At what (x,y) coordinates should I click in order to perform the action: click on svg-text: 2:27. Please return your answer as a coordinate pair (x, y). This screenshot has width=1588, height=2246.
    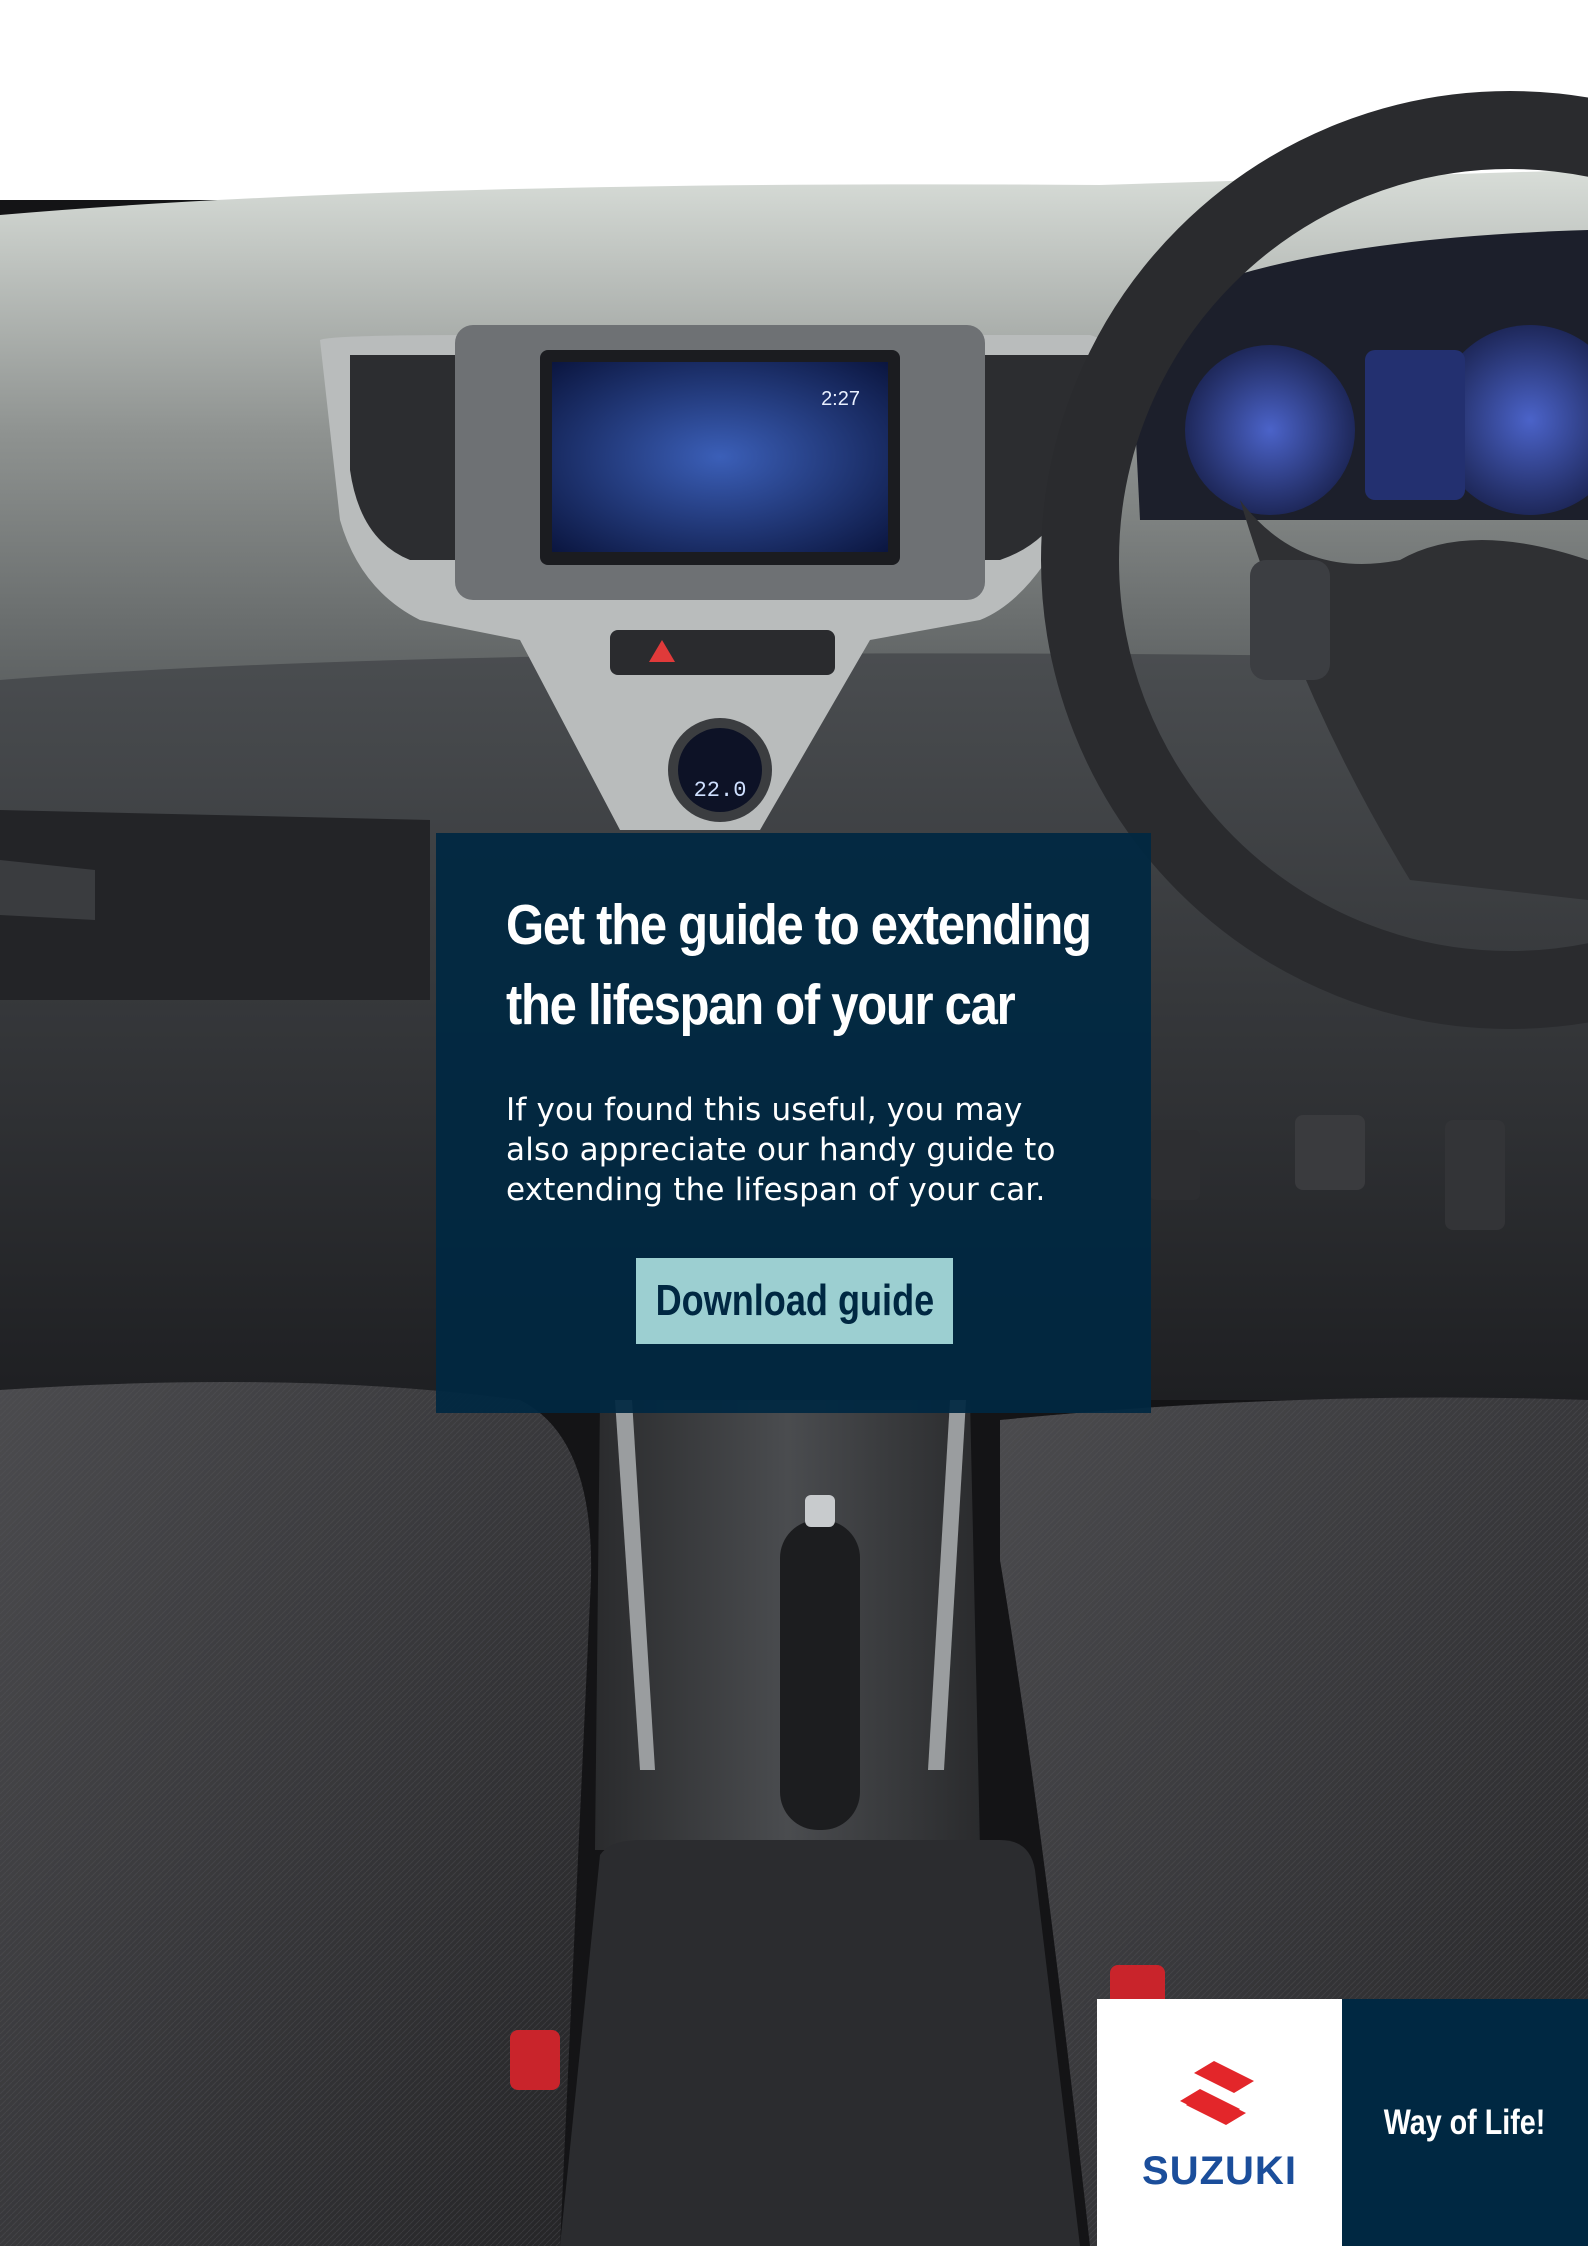
    Looking at the image, I should click on (840, 399).